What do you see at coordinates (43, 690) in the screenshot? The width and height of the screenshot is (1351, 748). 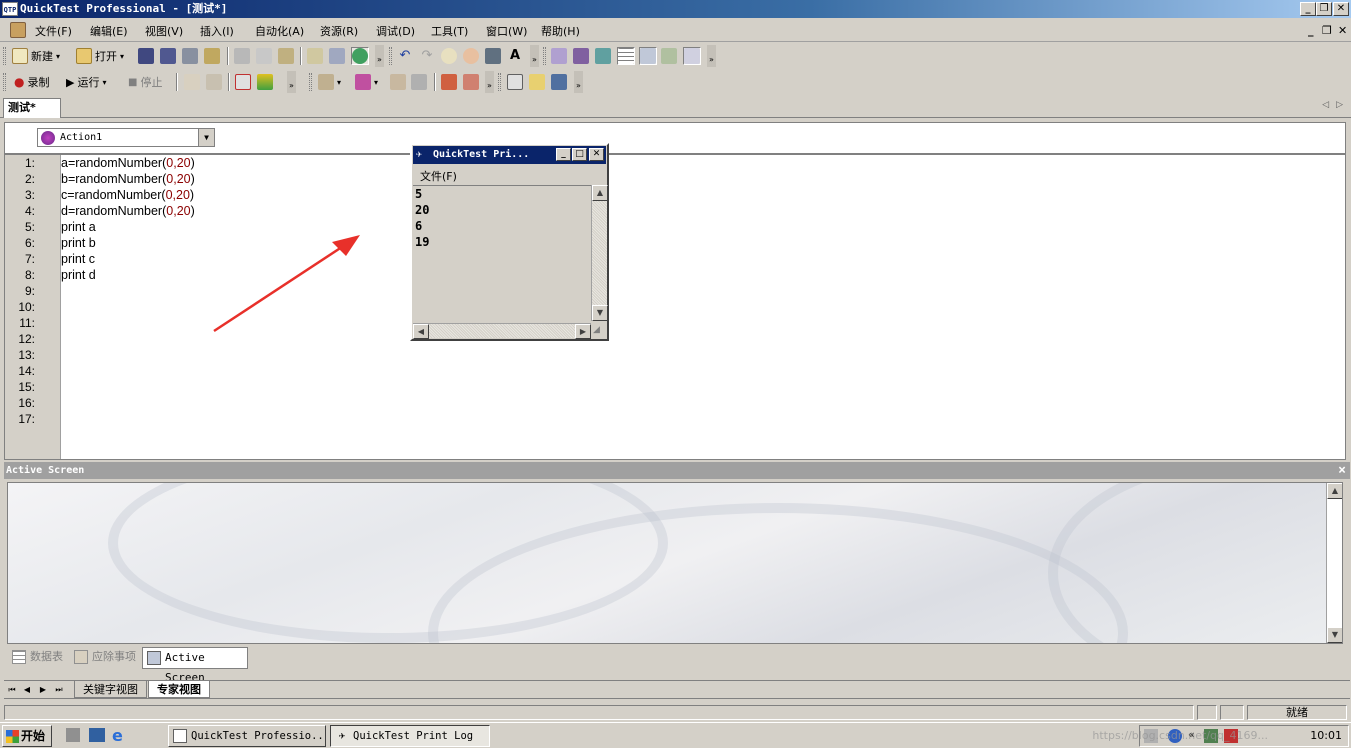 I see `next-tab-icon: ▶` at bounding box center [43, 690].